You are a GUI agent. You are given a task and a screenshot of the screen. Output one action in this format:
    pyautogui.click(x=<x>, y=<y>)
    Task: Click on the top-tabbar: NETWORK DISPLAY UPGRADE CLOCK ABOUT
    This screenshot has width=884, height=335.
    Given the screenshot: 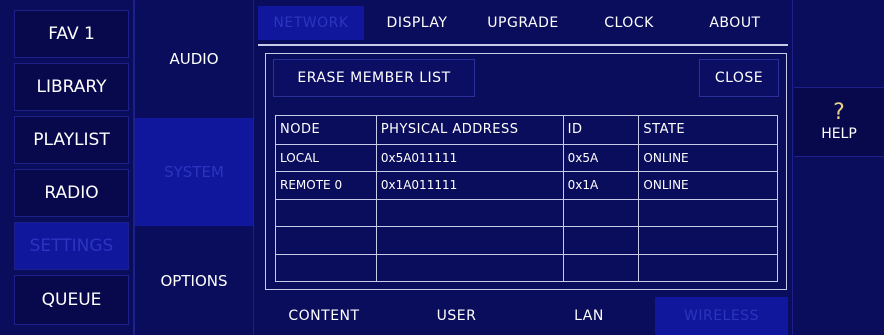 What is the action you would take?
    pyautogui.click(x=523, y=23)
    